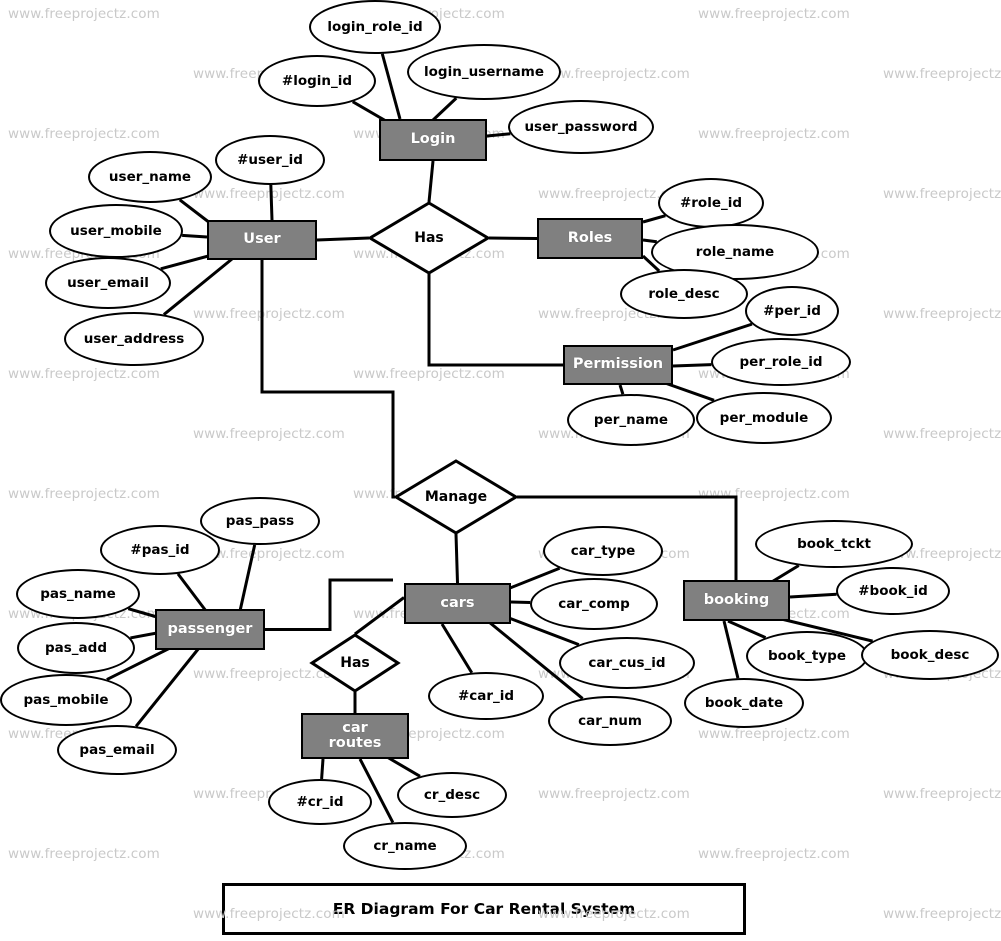 The image size is (1001, 941). I want to click on attribute-pas_pass: pas_pass, so click(260, 521).